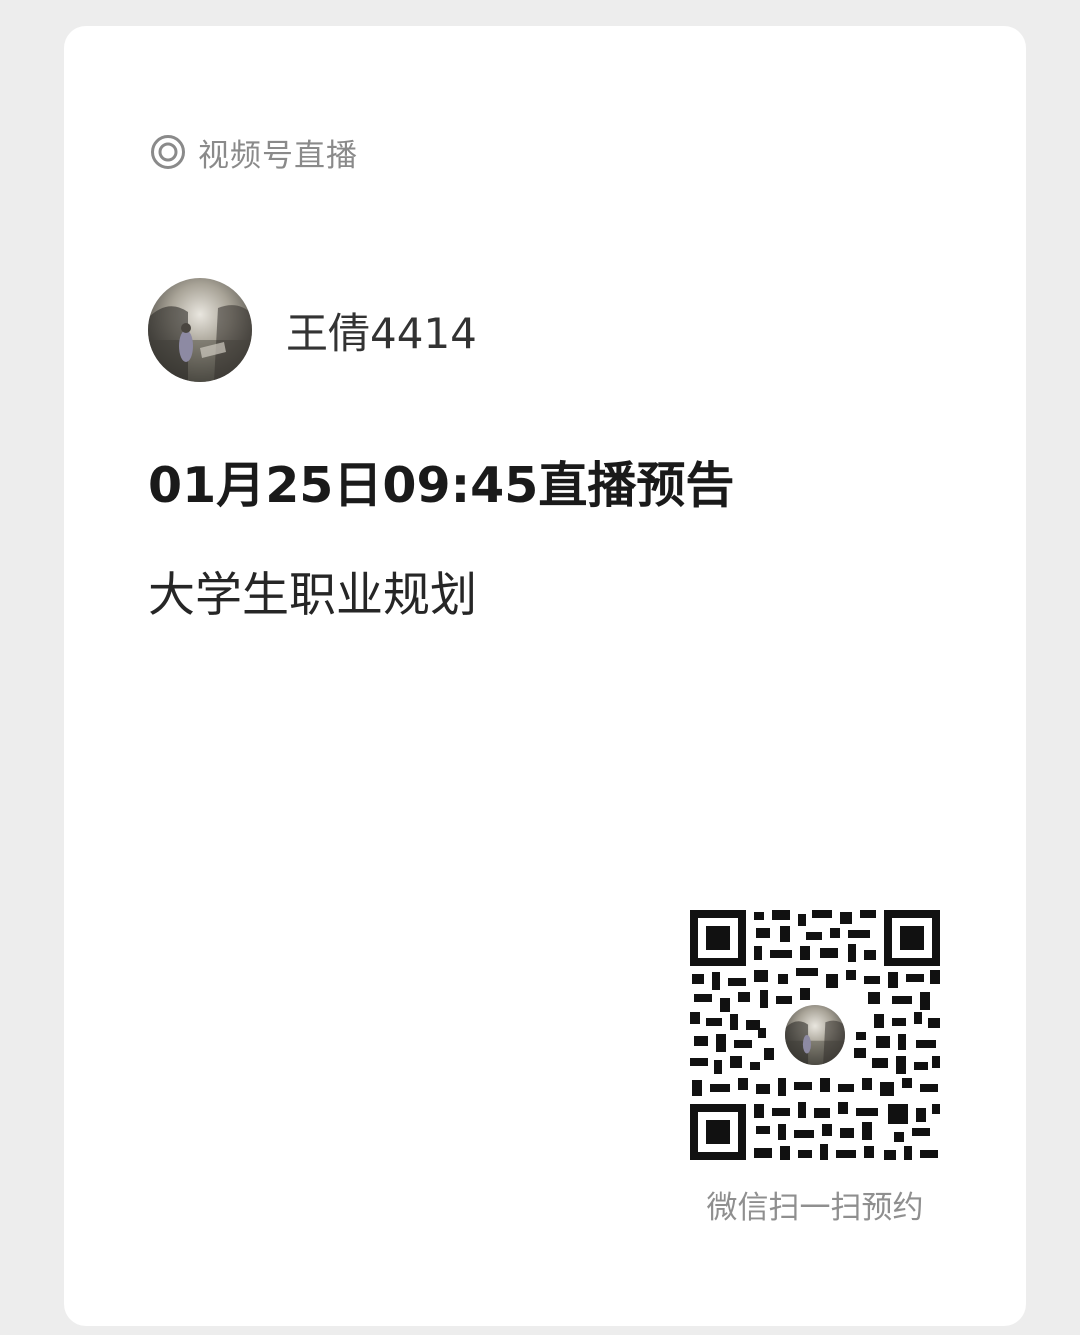 The height and width of the screenshot is (1335, 1080). I want to click on author-row: 王倩4414, so click(312, 330).